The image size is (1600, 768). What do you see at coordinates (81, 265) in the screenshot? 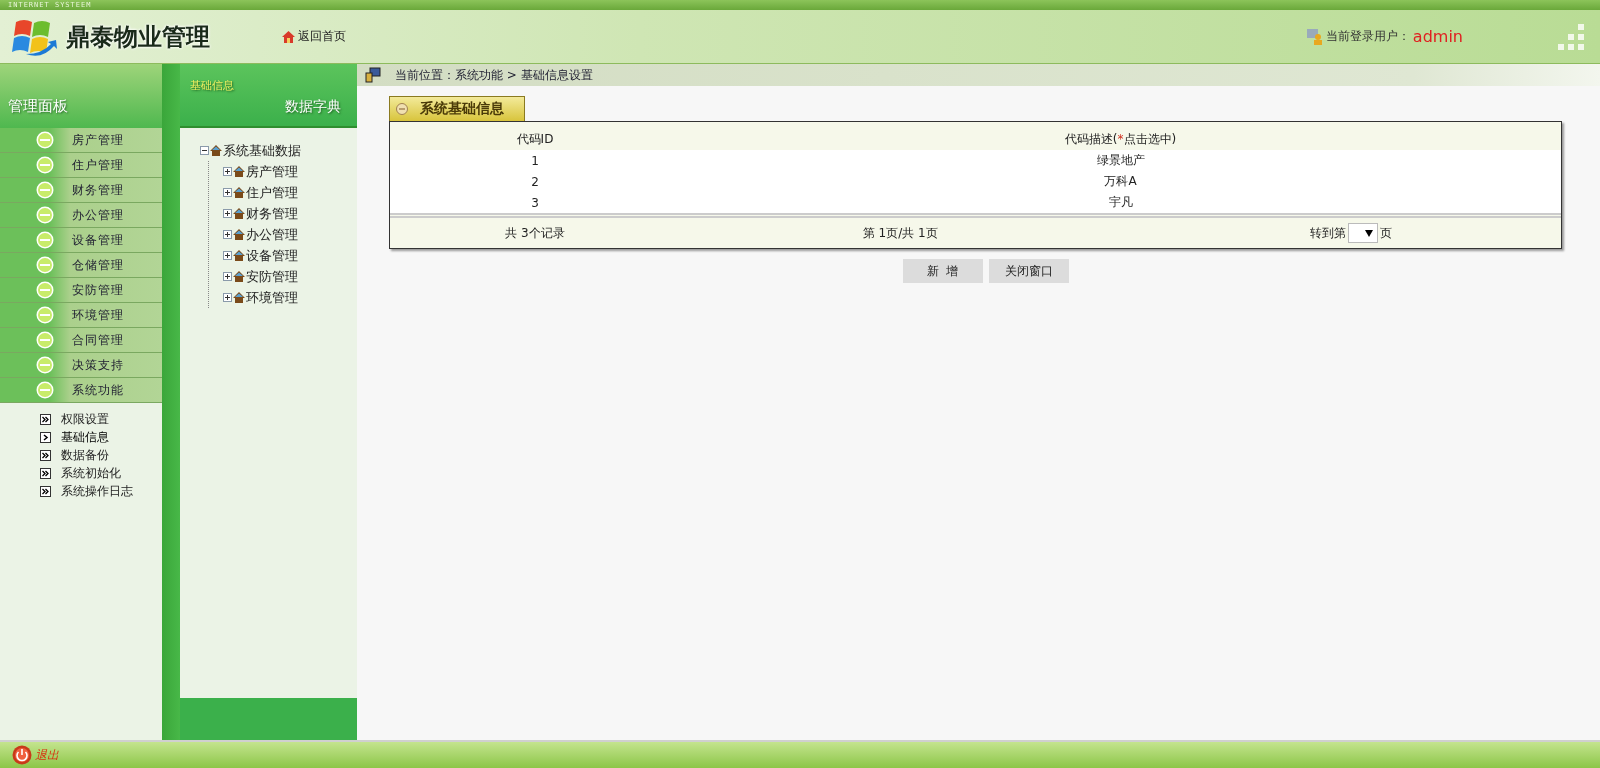
I see `menu-item: 仓储管理` at bounding box center [81, 265].